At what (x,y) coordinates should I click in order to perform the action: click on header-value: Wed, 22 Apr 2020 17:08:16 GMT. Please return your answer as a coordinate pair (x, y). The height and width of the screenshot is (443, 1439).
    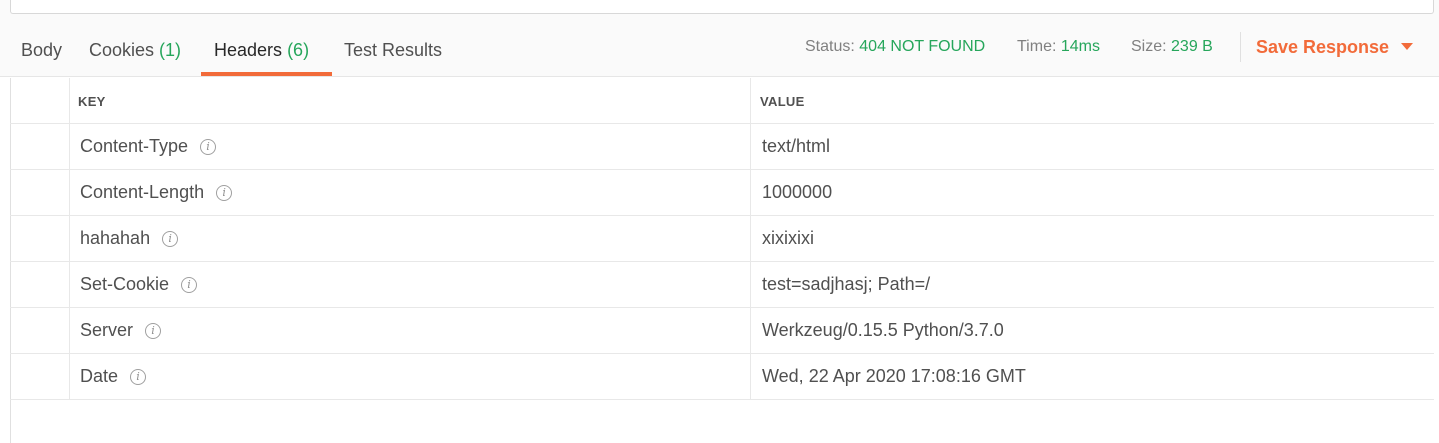
    Looking at the image, I should click on (894, 376).